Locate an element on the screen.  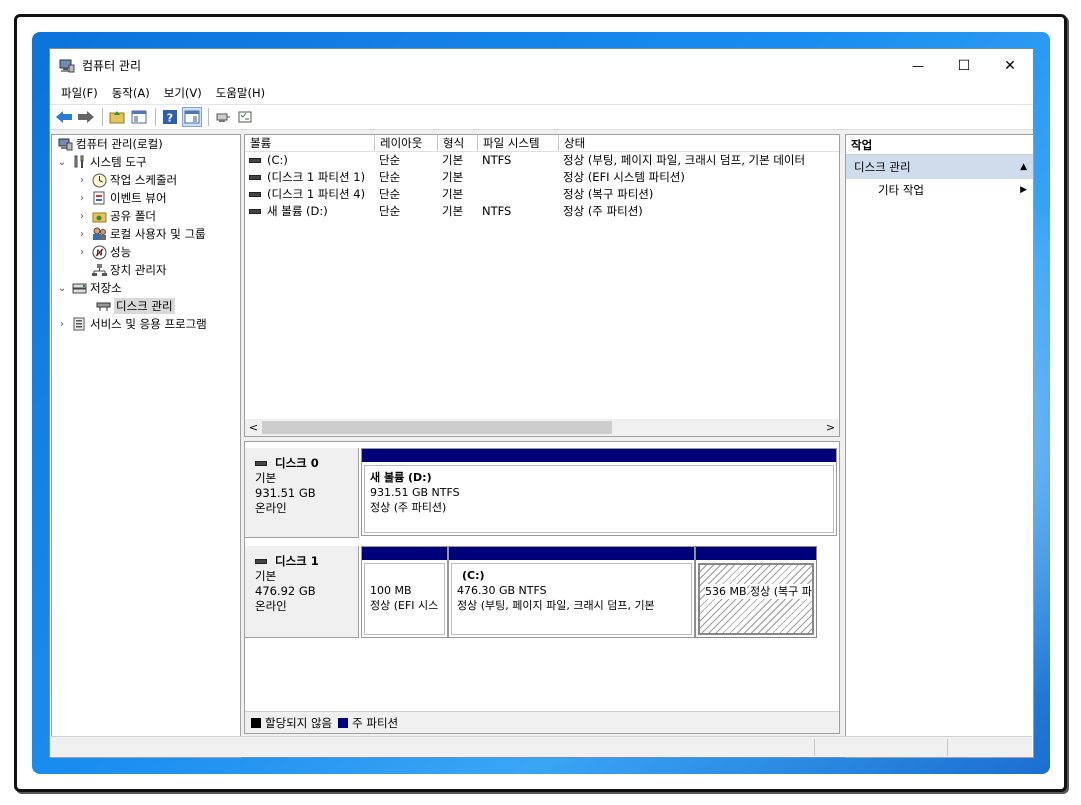
volume-row-disk1-part1: (디스크 1 파티션 1) 단순 기본 정상 (EFI 시스템 파티션) is located at coordinates (542, 177).